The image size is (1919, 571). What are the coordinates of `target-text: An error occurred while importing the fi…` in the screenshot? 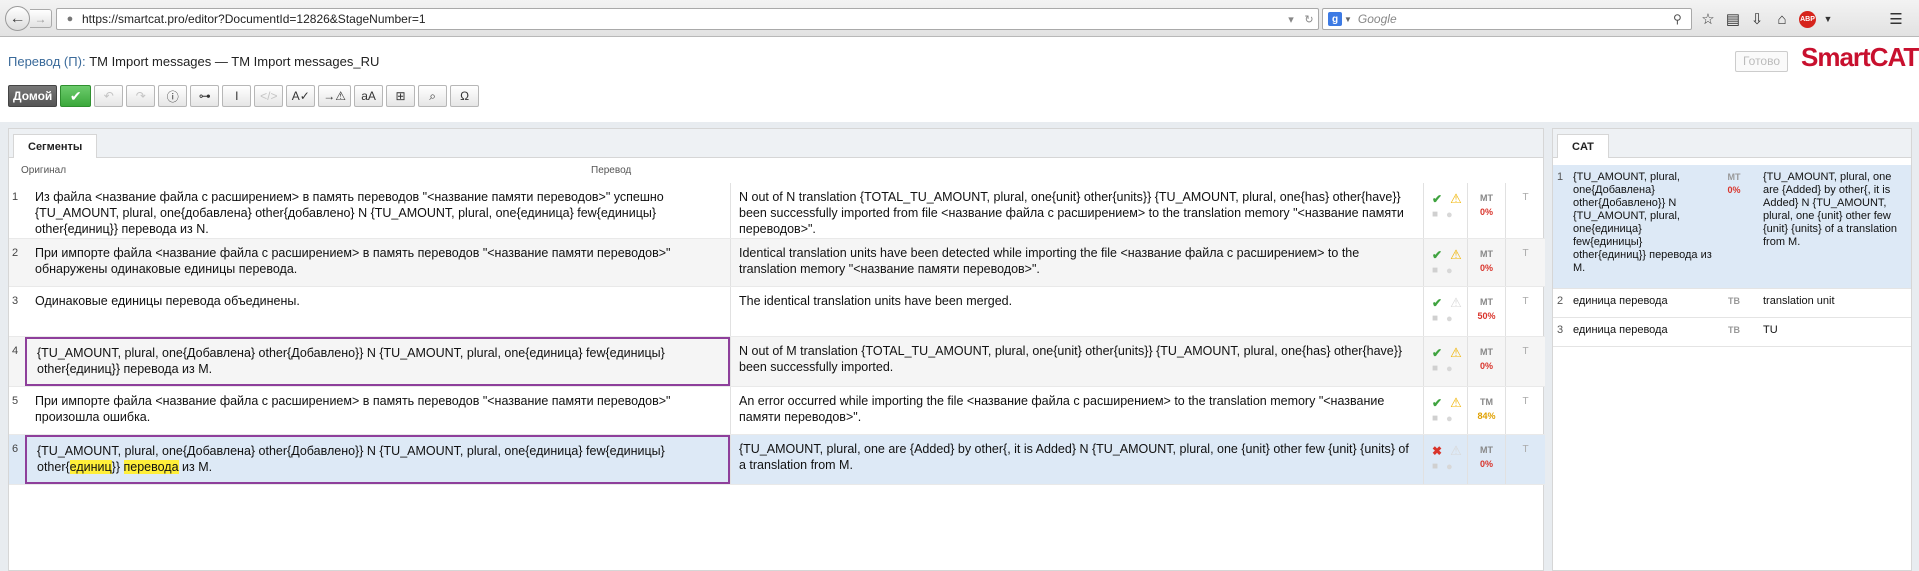 It's located at (1061, 409).